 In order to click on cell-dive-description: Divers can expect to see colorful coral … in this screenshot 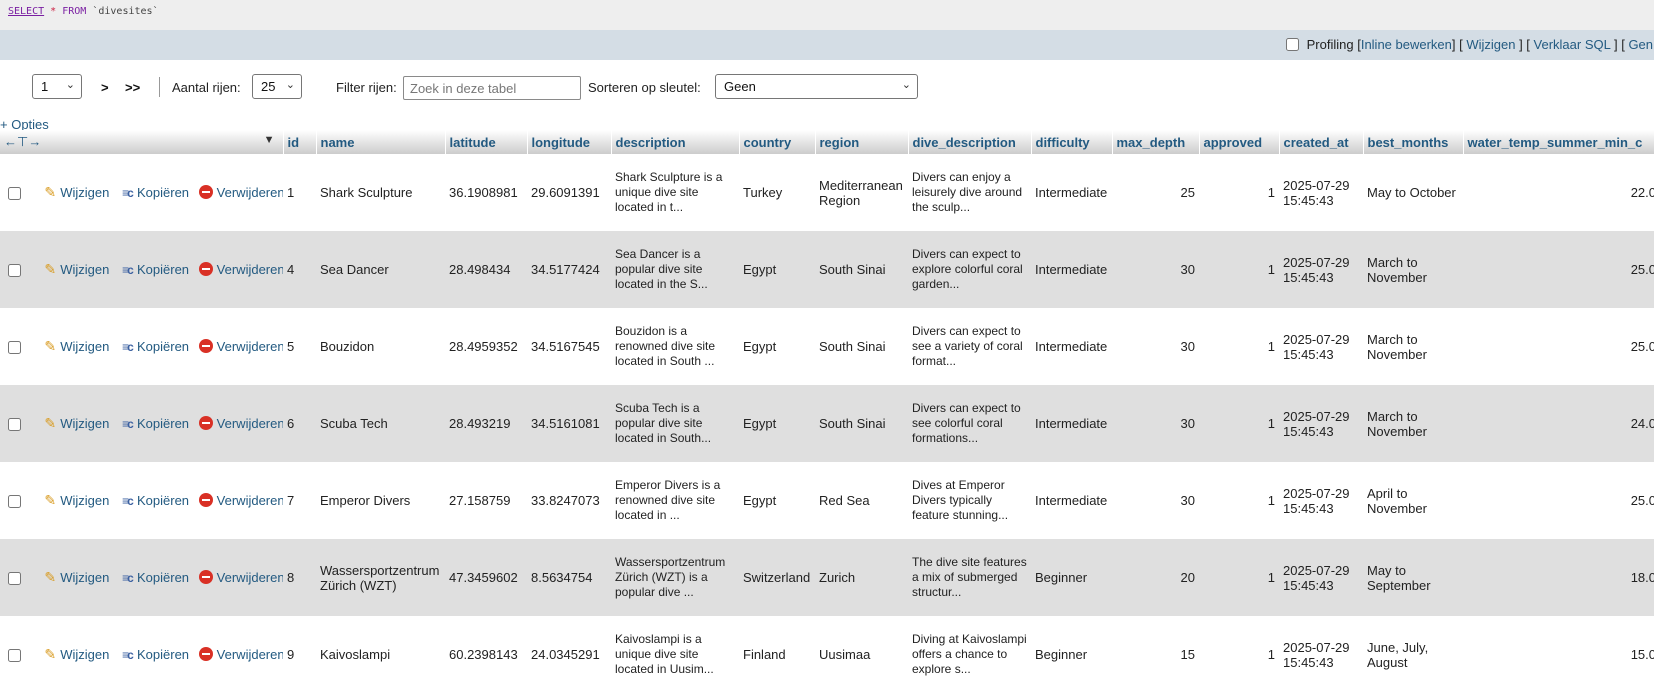, I will do `click(969, 423)`.